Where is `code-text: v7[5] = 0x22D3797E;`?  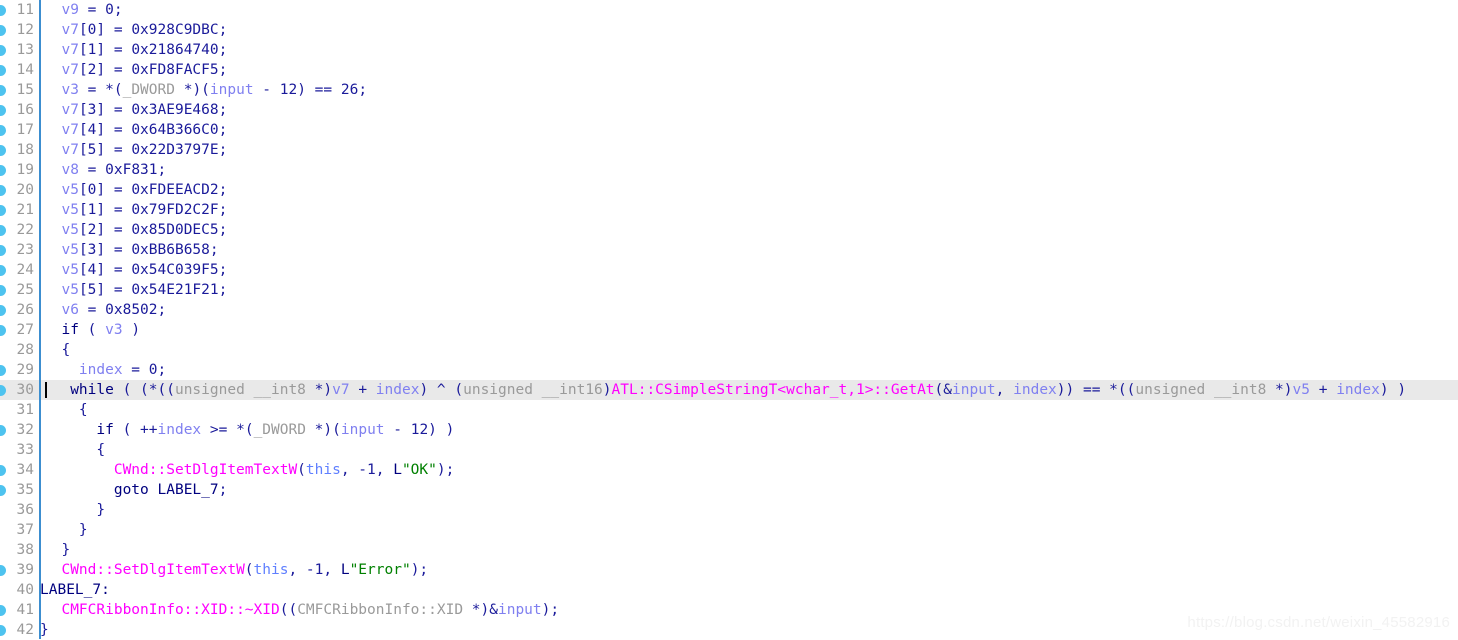
code-text: v7[5] = 0x22D3797E; is located at coordinates (135, 150).